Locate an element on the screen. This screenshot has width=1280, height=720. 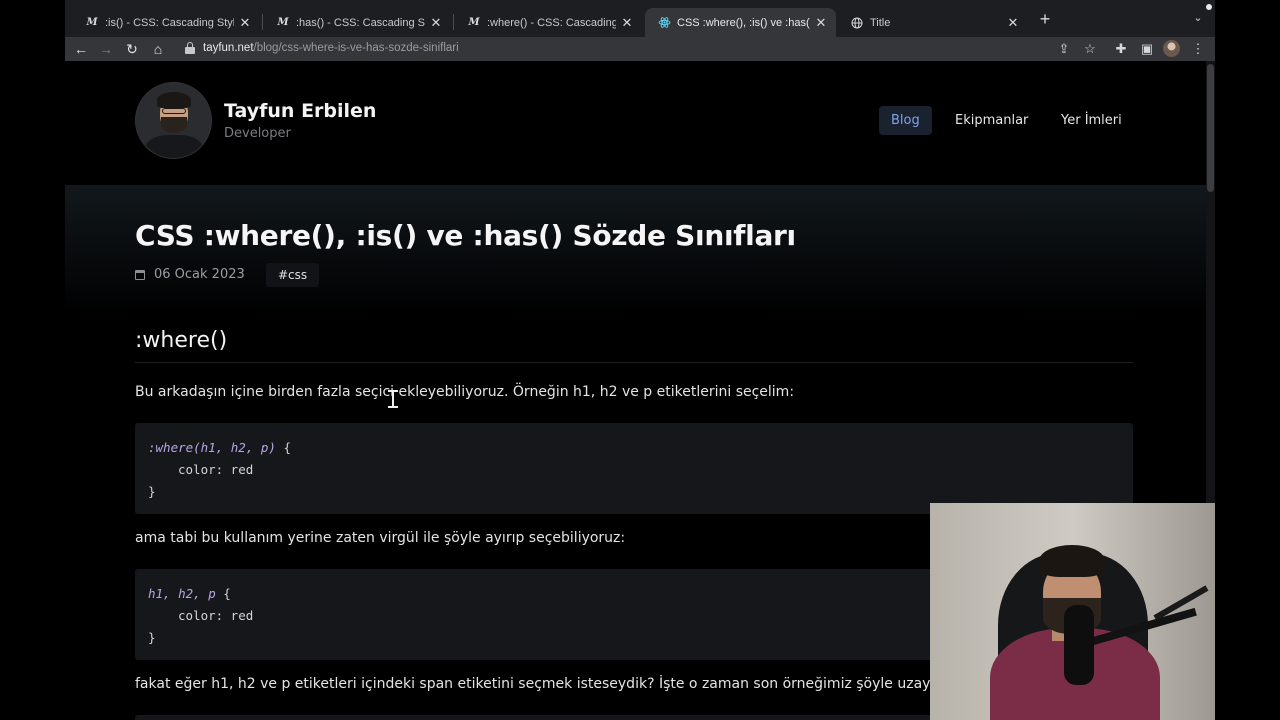
tab-where: M :where() - CSS: Cascading Styl ✕ is located at coordinates (548, 22).